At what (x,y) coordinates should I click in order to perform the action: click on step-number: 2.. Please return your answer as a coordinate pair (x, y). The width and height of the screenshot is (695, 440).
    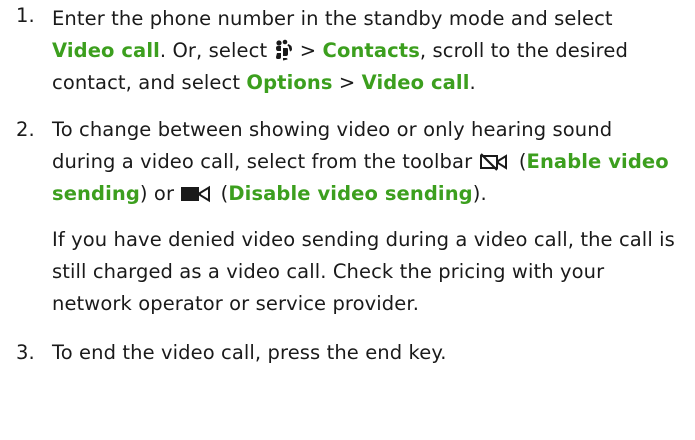
    Looking at the image, I should click on (25, 129).